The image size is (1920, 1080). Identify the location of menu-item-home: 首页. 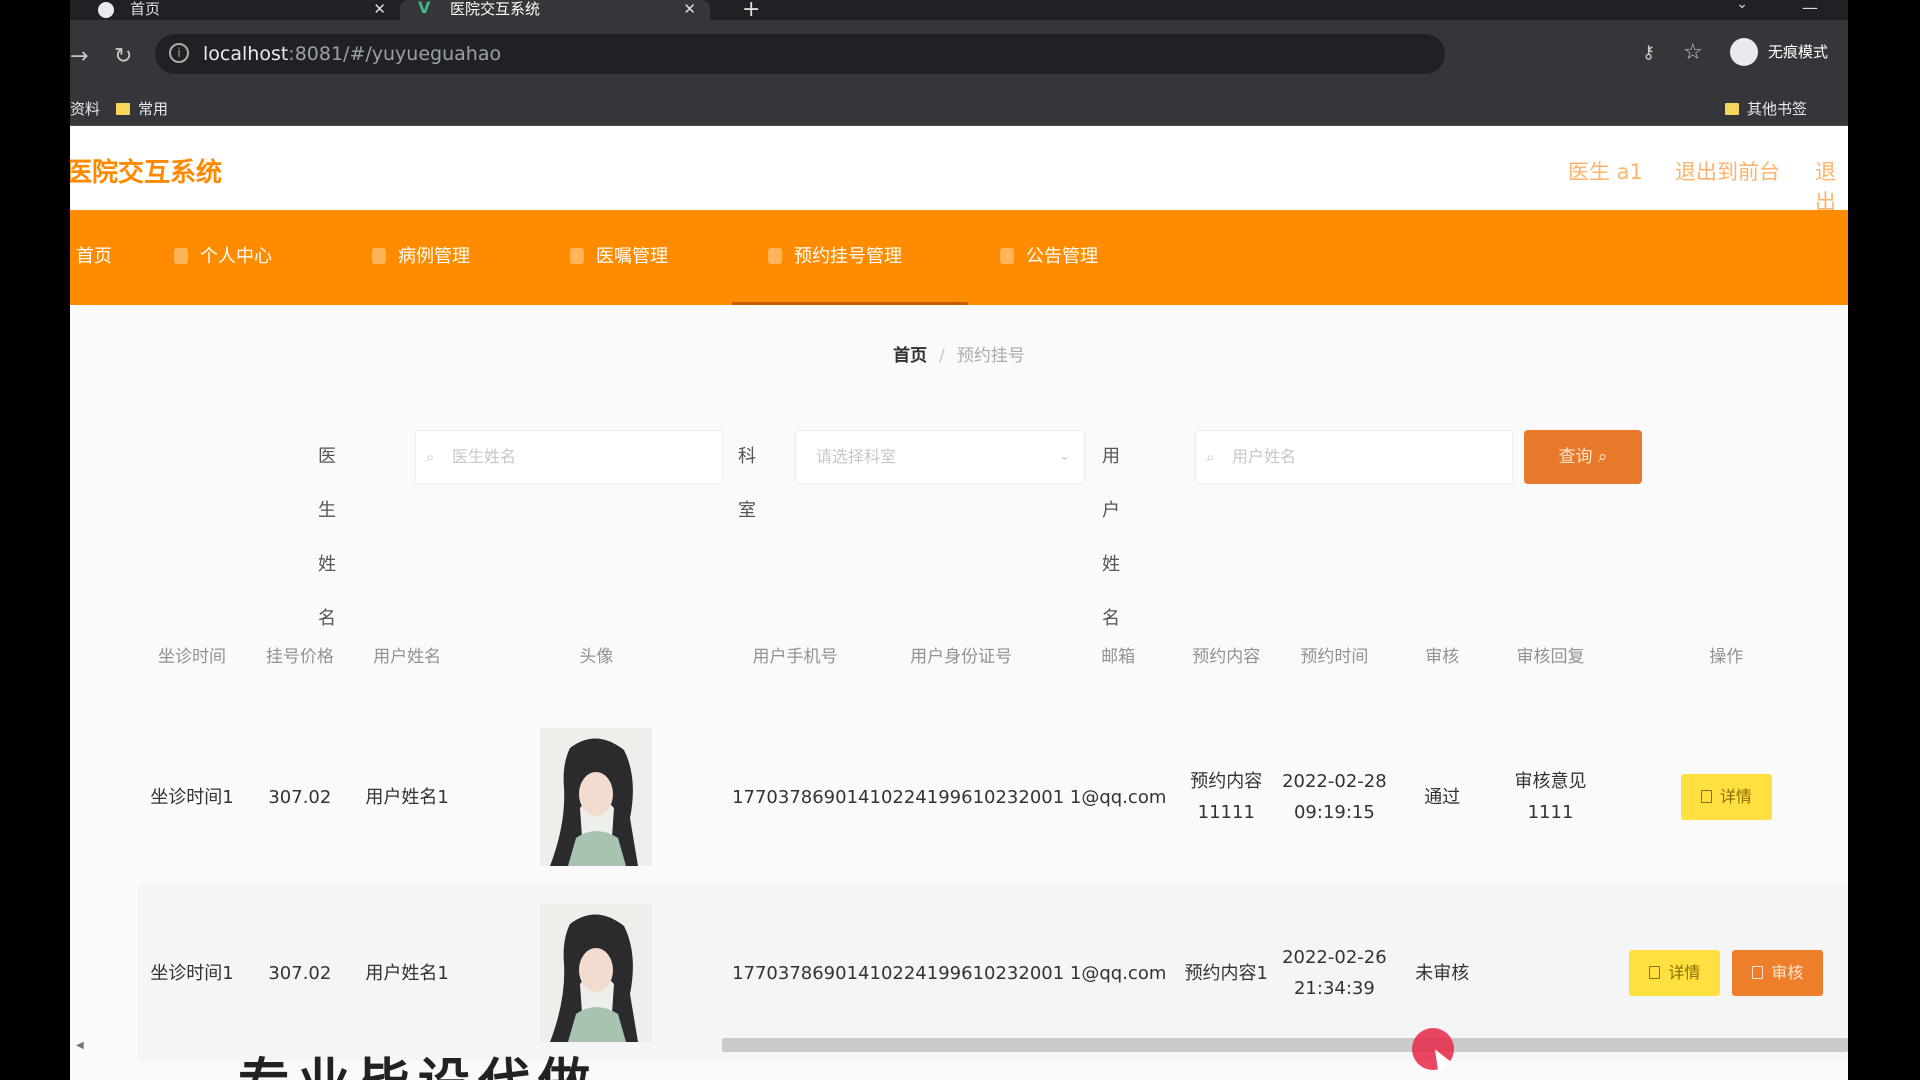
(94, 257).